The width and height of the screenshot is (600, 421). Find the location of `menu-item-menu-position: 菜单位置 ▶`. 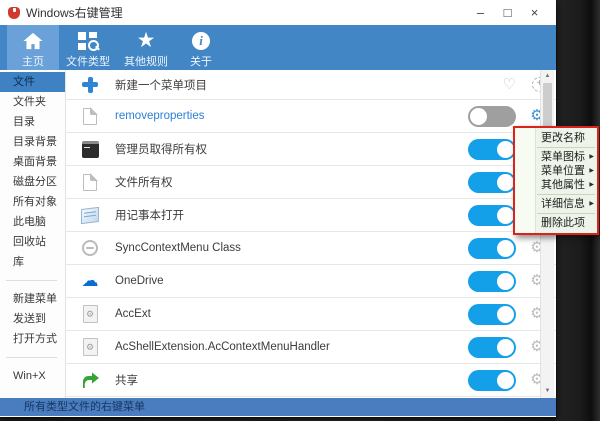

menu-item-menu-position: 菜单位置 ▶ is located at coordinates (556, 171).